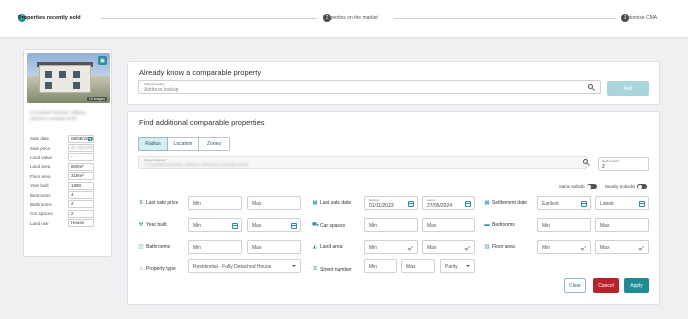  I want to click on address-lookup-input: Address lookup Address lookup, so click(369, 87).